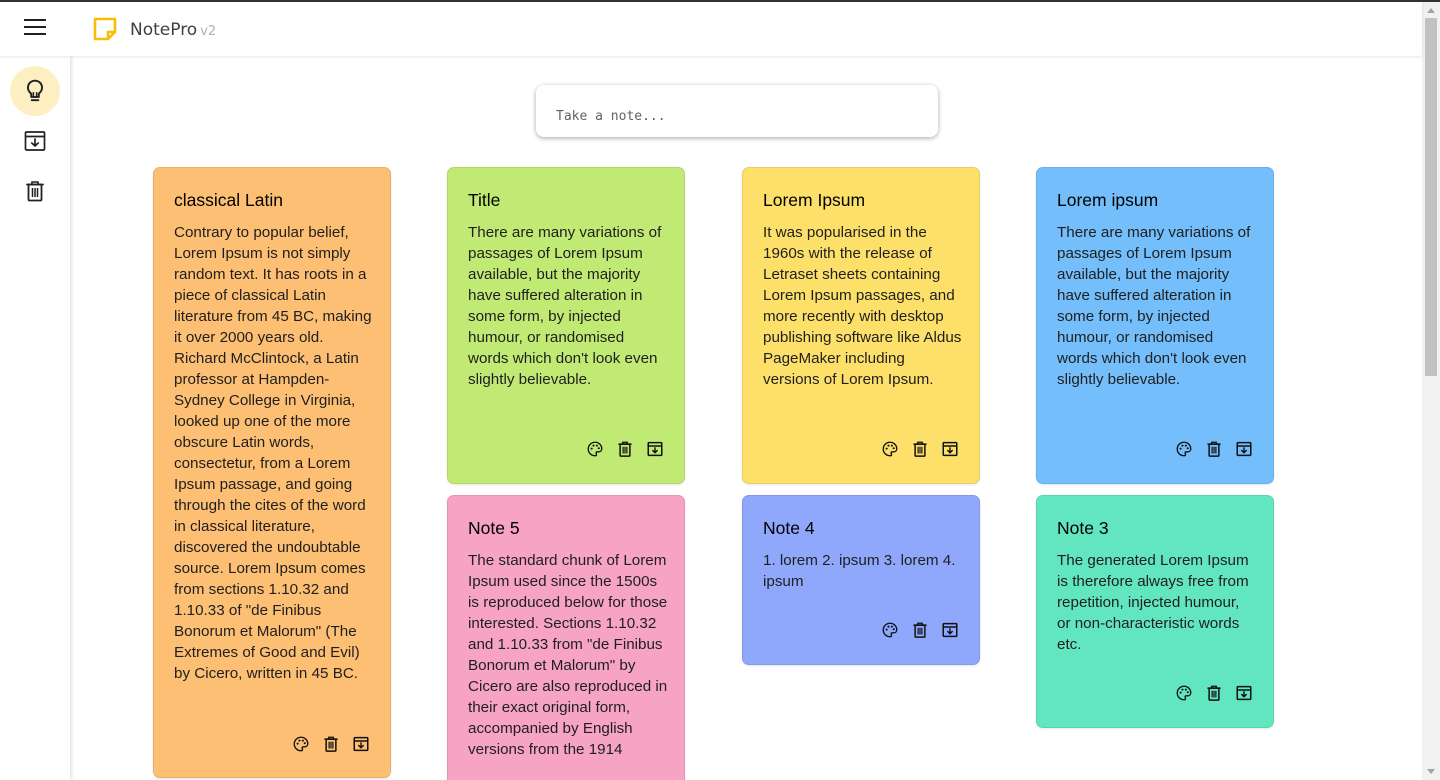 The height and width of the screenshot is (780, 1440). I want to click on note-title: Note 4, so click(789, 528).